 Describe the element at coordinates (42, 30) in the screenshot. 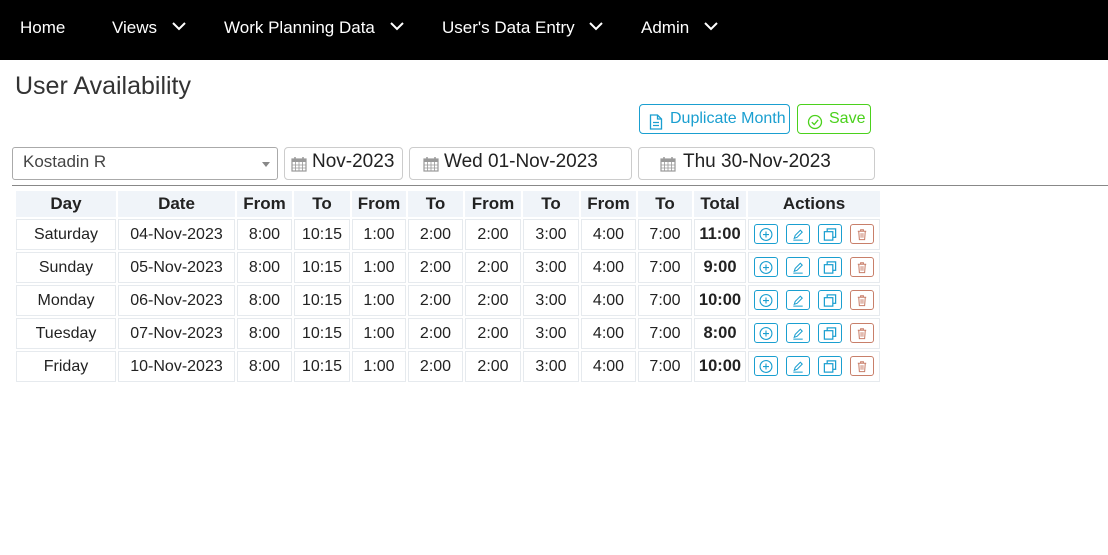

I see `nav-item-home: Home` at that location.